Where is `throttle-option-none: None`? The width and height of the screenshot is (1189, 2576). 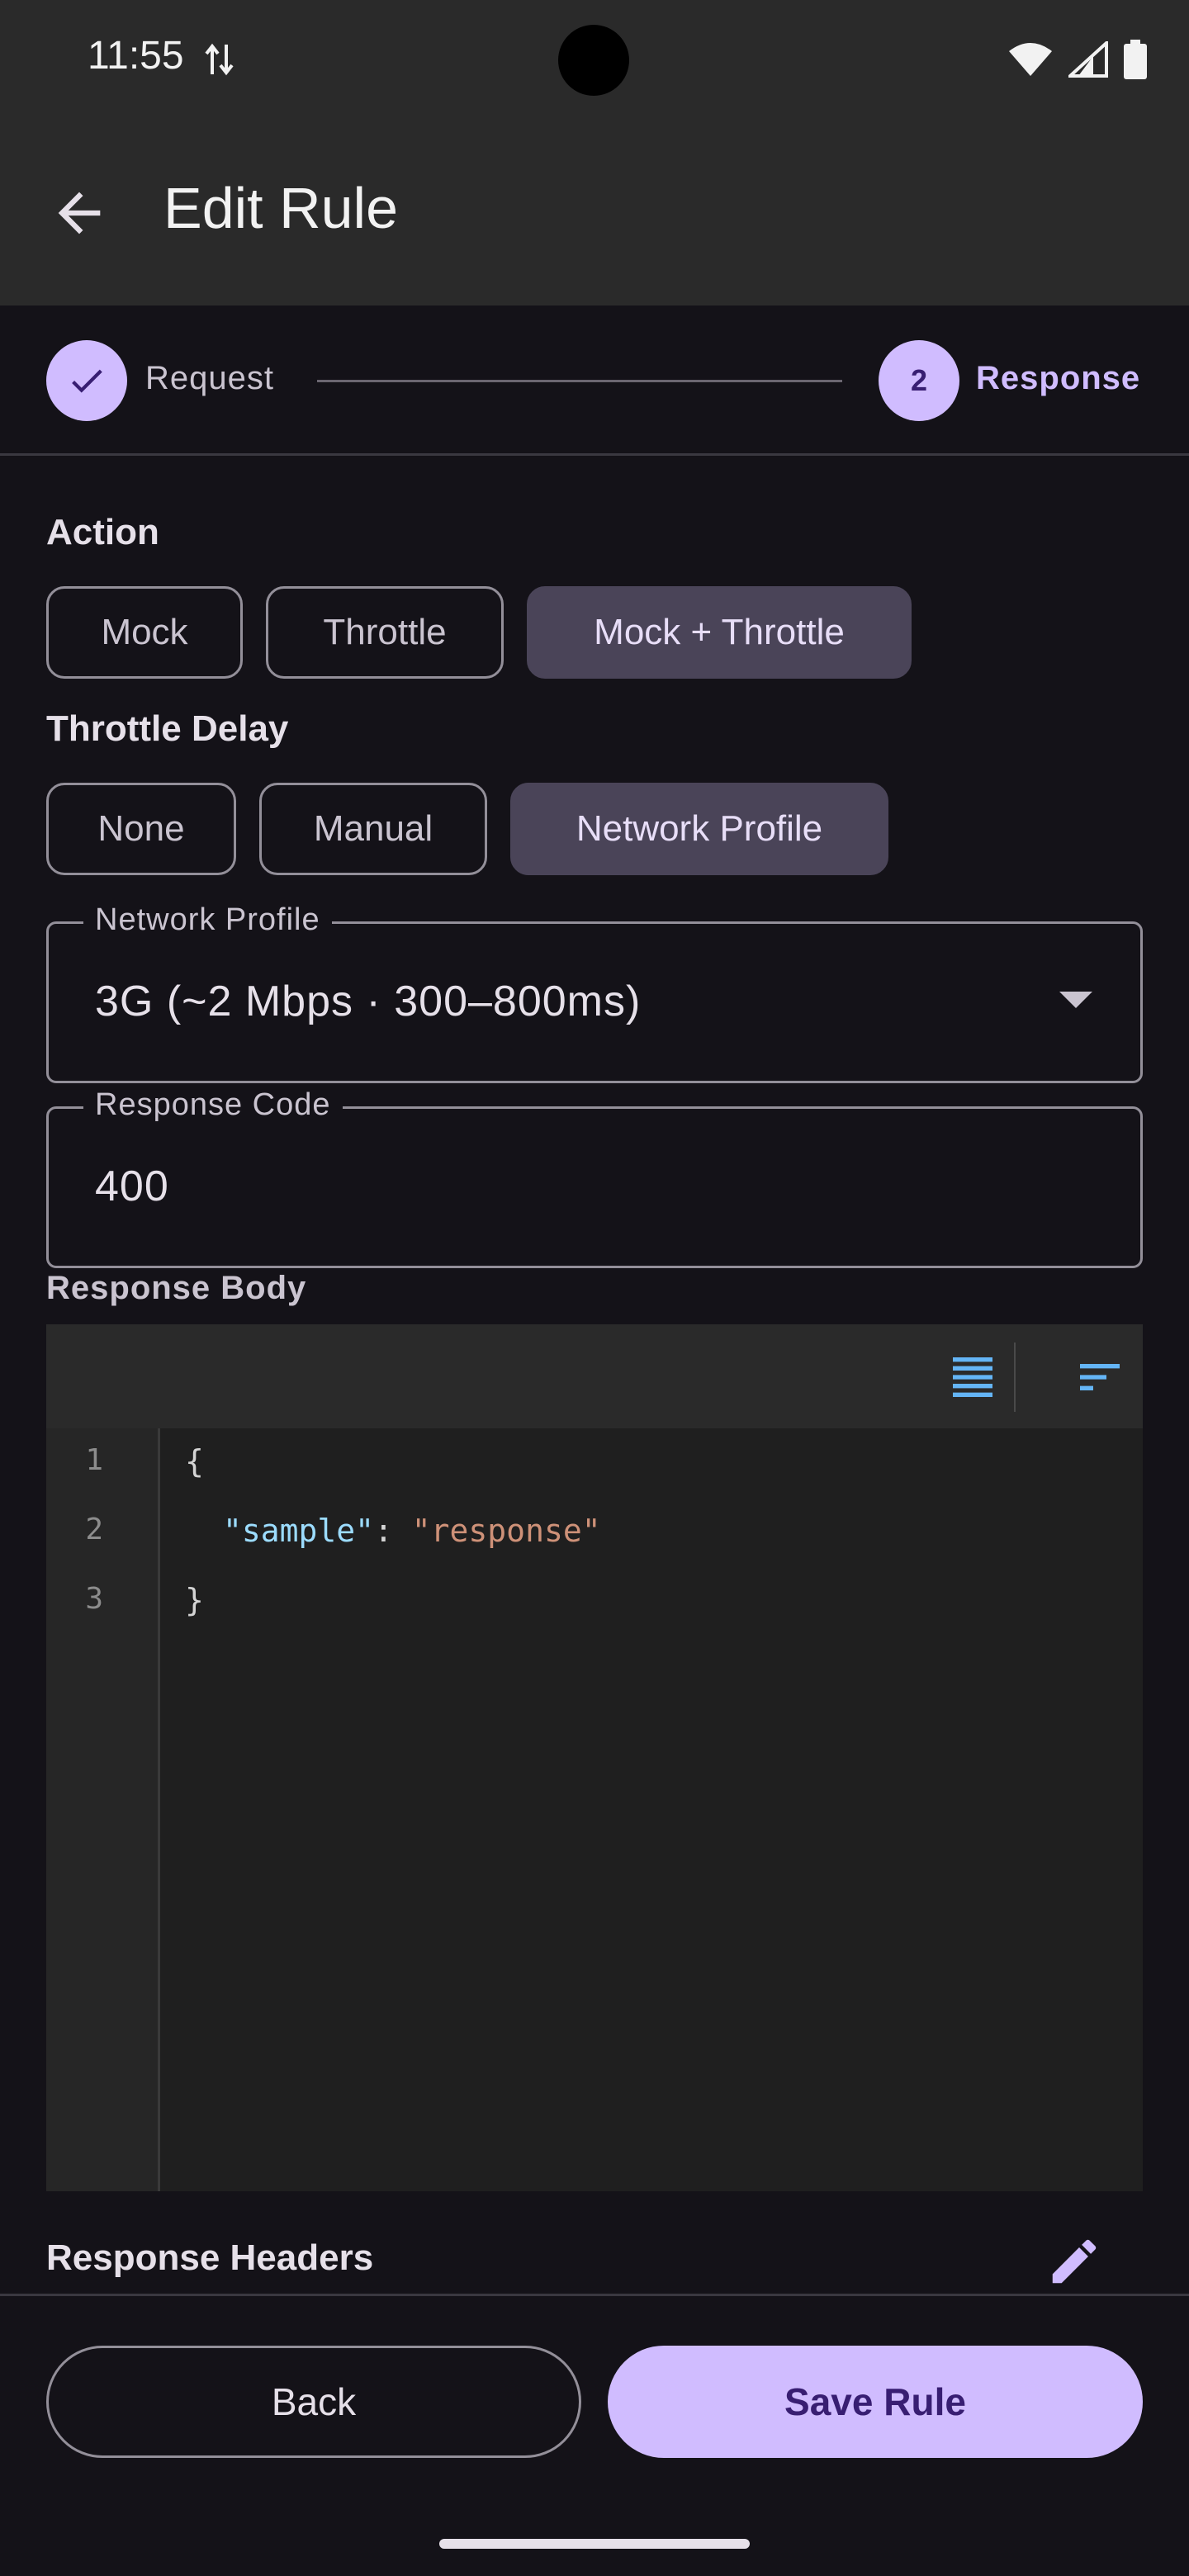 throttle-option-none: None is located at coordinates (141, 829).